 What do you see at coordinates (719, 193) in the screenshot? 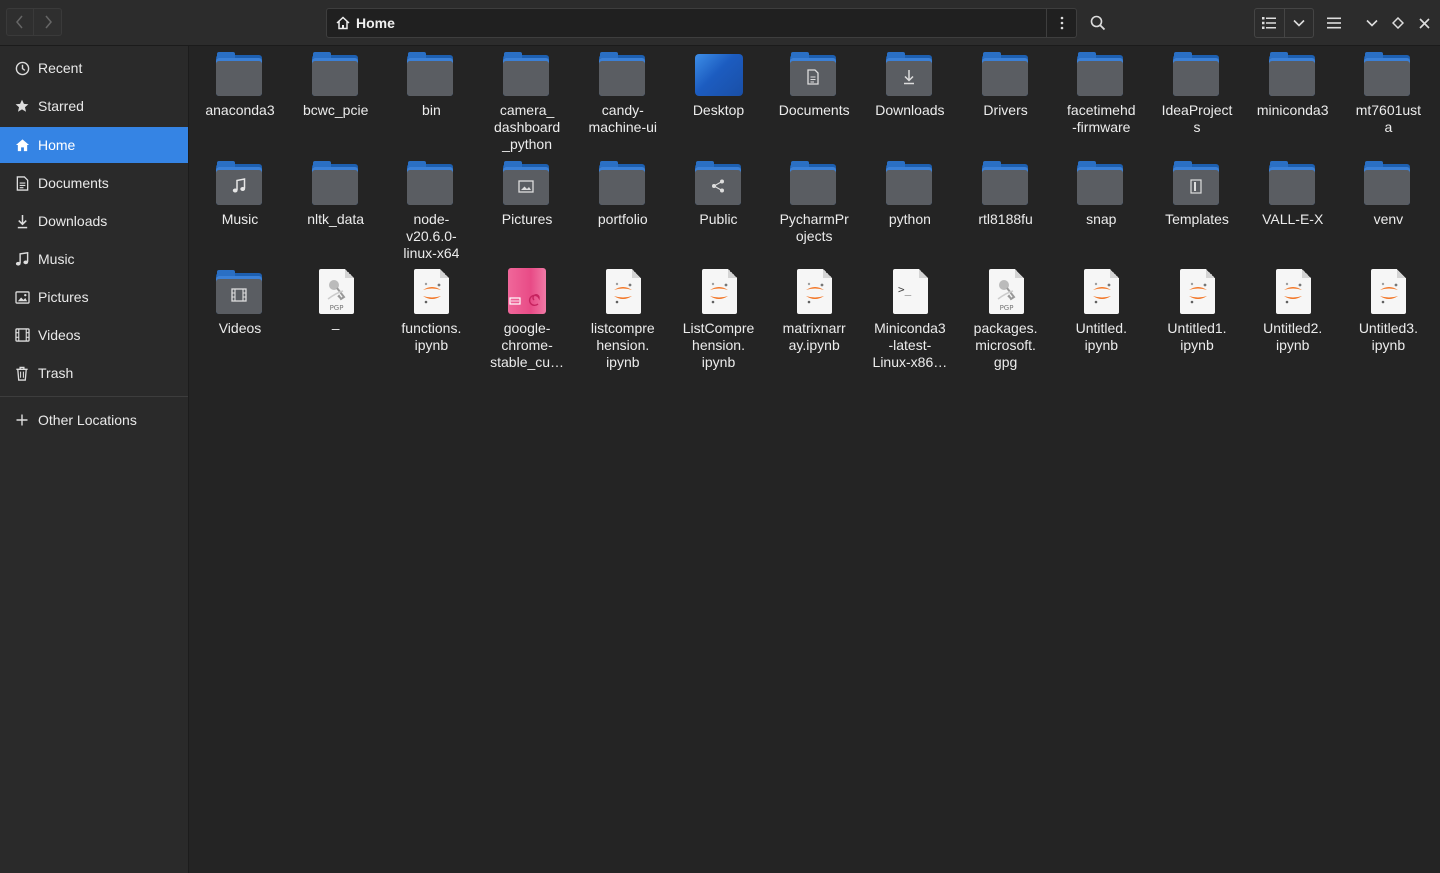
I see `folder-item: Public` at bounding box center [719, 193].